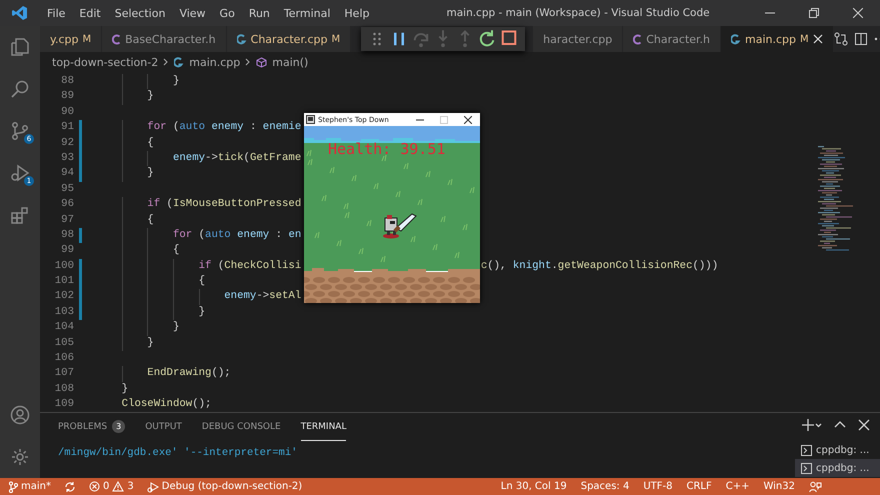  I want to click on debug-icon, so click(152, 486).